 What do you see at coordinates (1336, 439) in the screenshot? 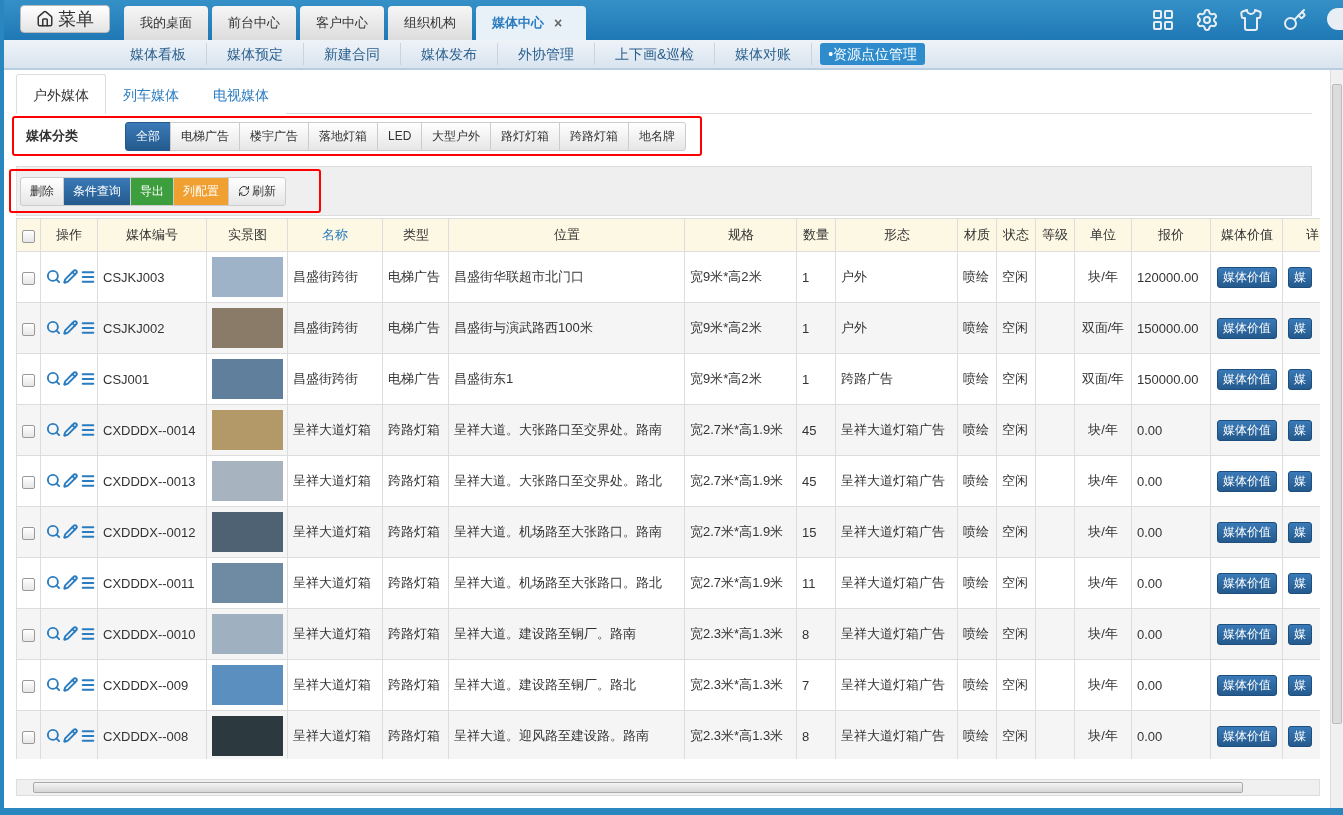
I see `vertical-scrollbar` at bounding box center [1336, 439].